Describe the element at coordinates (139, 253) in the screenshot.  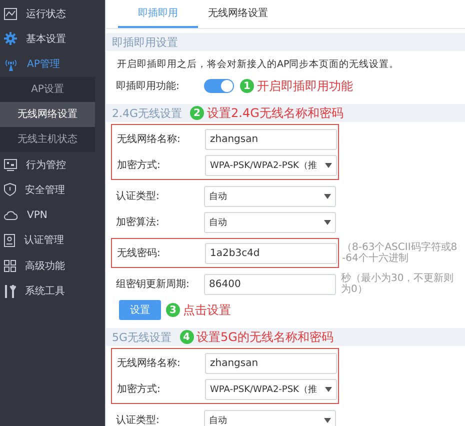
I see `field-label: 无线密码:` at that location.